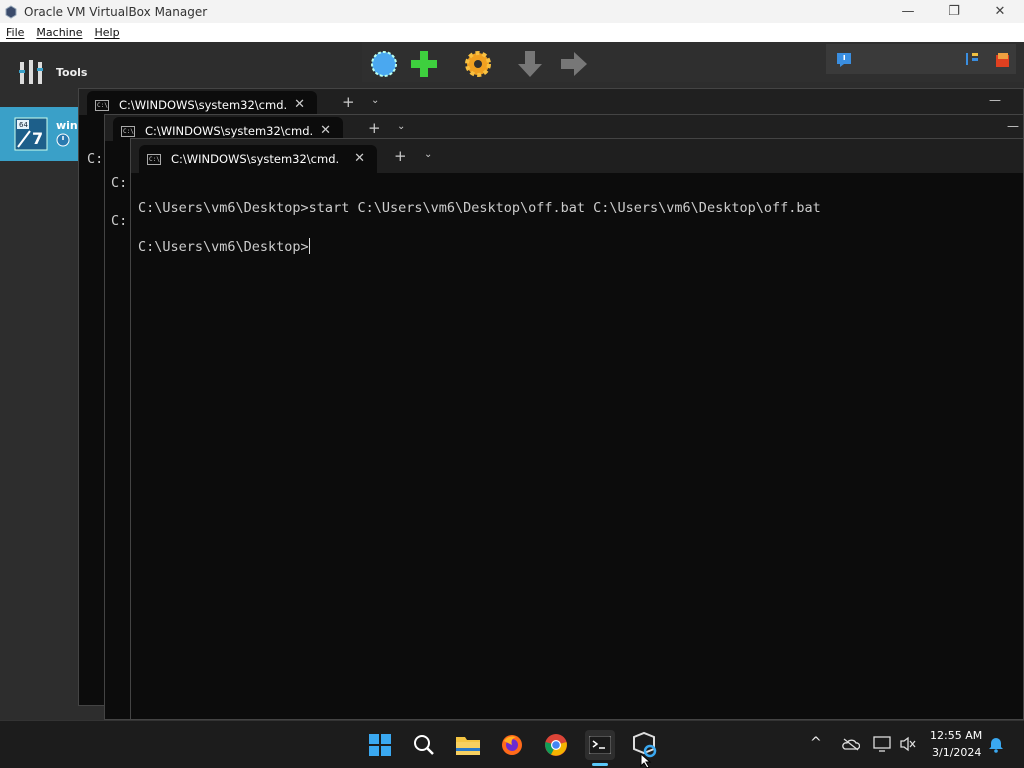 The width and height of the screenshot is (1024, 768). Describe the element at coordinates (59, 32) in the screenshot. I see `menu-machine: Machine` at that location.